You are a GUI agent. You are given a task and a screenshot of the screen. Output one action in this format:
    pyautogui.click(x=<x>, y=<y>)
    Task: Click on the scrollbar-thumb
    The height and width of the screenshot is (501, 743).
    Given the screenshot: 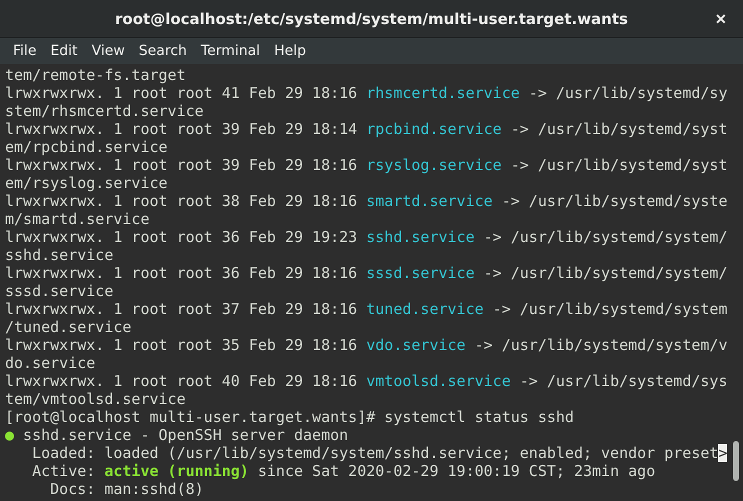 What is the action you would take?
    pyautogui.click(x=736, y=461)
    